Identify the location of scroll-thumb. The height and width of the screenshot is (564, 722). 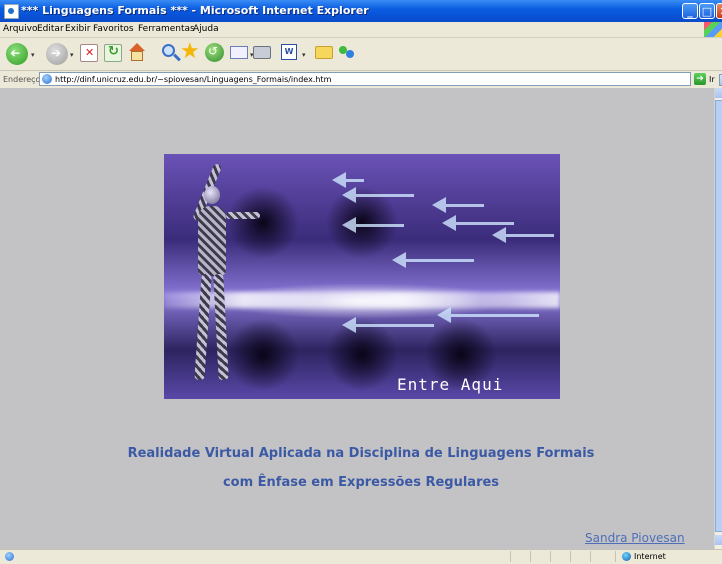
(718, 316).